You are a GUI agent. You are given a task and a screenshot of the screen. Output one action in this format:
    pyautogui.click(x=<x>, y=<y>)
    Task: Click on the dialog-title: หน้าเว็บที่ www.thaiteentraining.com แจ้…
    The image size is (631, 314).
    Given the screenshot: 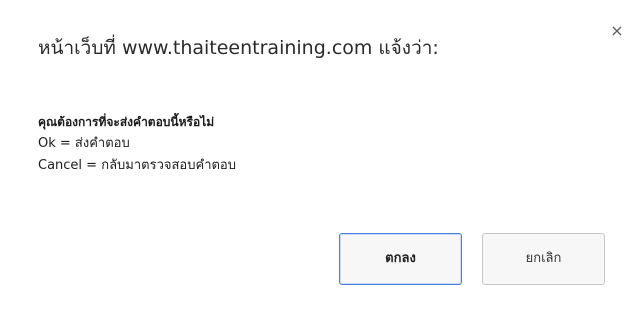 What is the action you would take?
    pyautogui.click(x=238, y=48)
    